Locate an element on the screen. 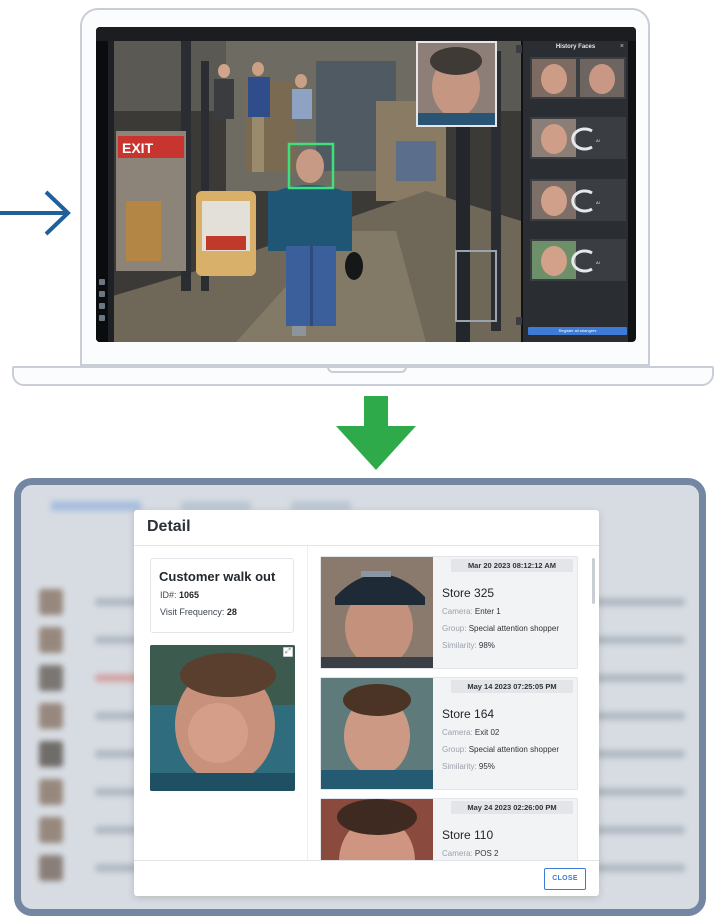 The image size is (715, 919). visit-similarity: Similarity: 98% is located at coordinates (468, 645).